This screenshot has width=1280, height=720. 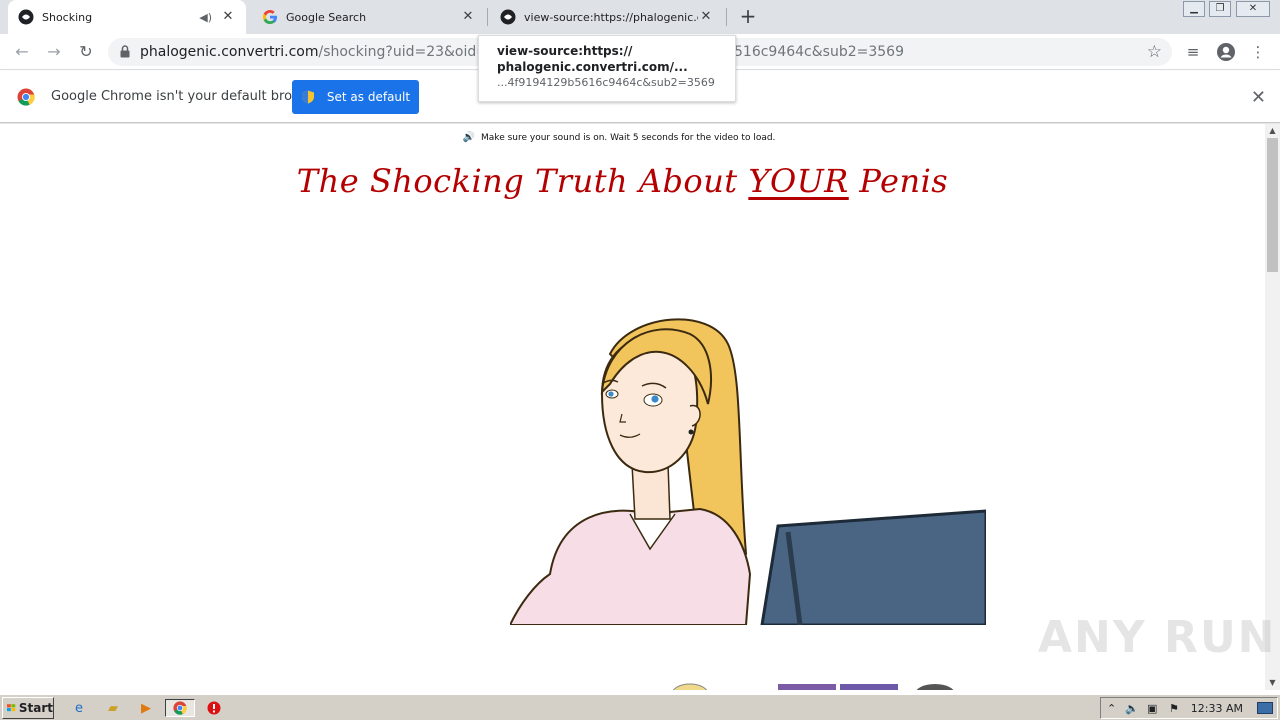 I want to click on media-player-icon: ▶, so click(x=146, y=708).